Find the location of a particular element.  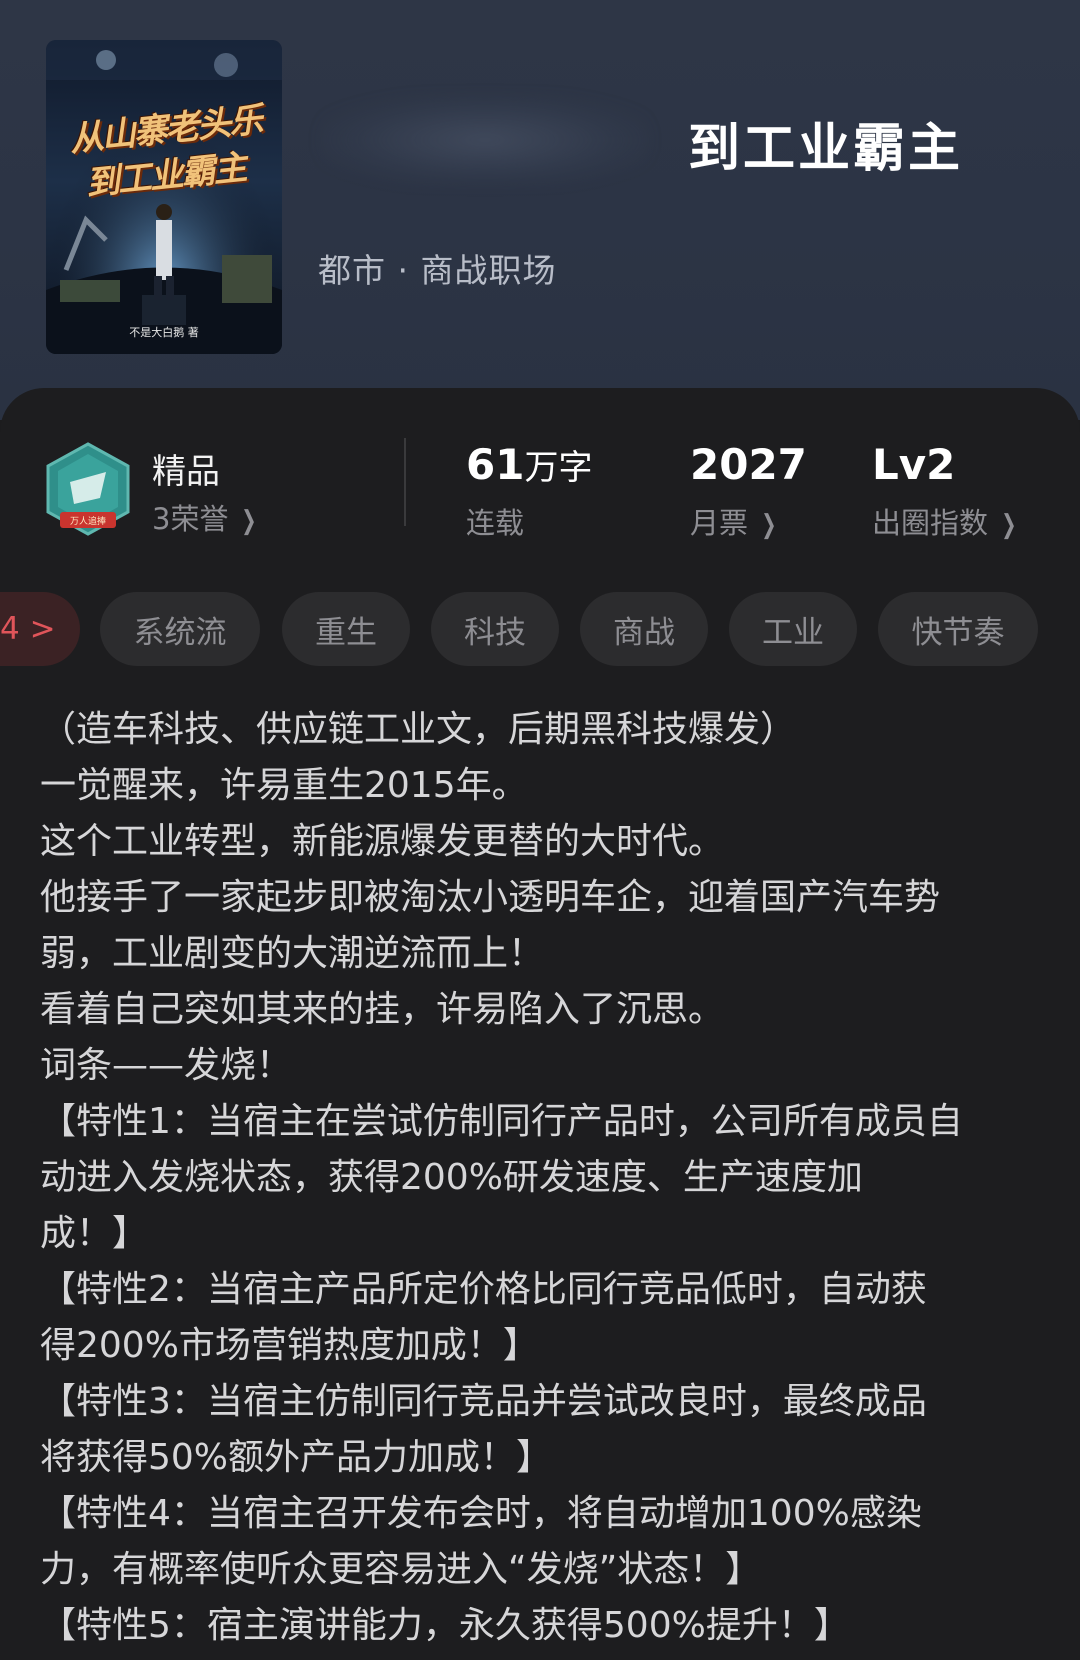

monthly-votes-label: 月票 is located at coordinates (719, 523).